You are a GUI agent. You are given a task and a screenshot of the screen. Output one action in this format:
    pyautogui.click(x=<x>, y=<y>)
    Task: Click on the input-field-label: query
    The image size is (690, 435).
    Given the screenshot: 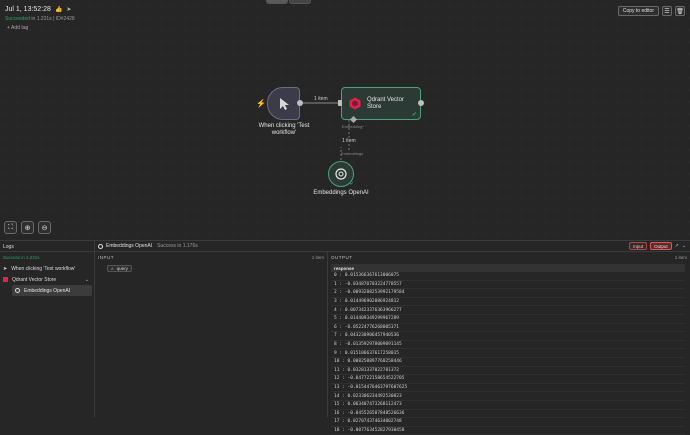 What is the action you would take?
    pyautogui.click(x=122, y=268)
    